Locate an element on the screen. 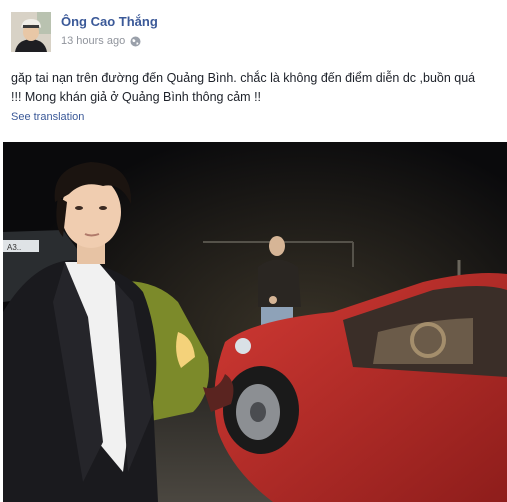 Image resolution: width=507 pixels, height=502 pixels. post-meta: 13 hours ago is located at coordinates (101, 41).